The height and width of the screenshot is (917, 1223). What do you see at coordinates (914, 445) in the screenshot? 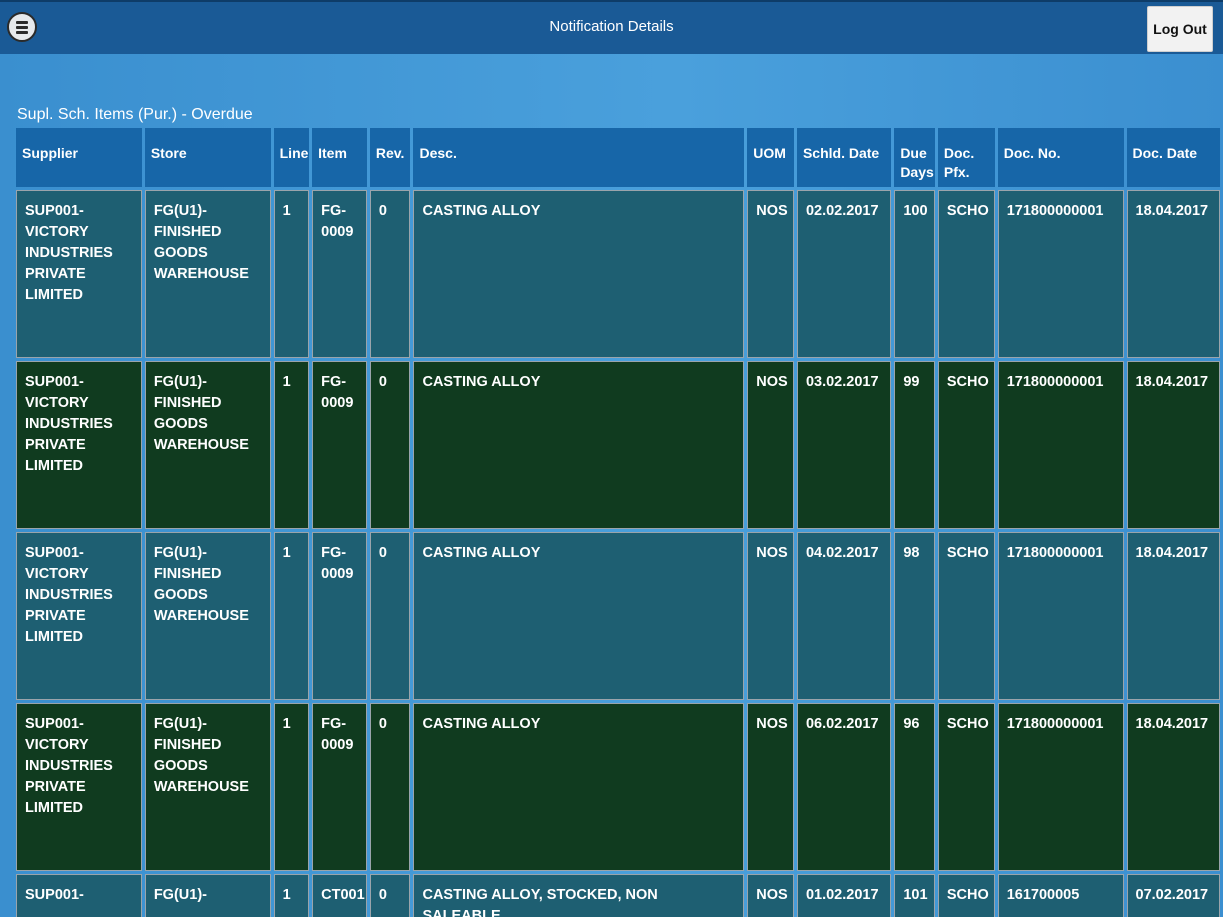
I see `due-days-cell: 99` at bounding box center [914, 445].